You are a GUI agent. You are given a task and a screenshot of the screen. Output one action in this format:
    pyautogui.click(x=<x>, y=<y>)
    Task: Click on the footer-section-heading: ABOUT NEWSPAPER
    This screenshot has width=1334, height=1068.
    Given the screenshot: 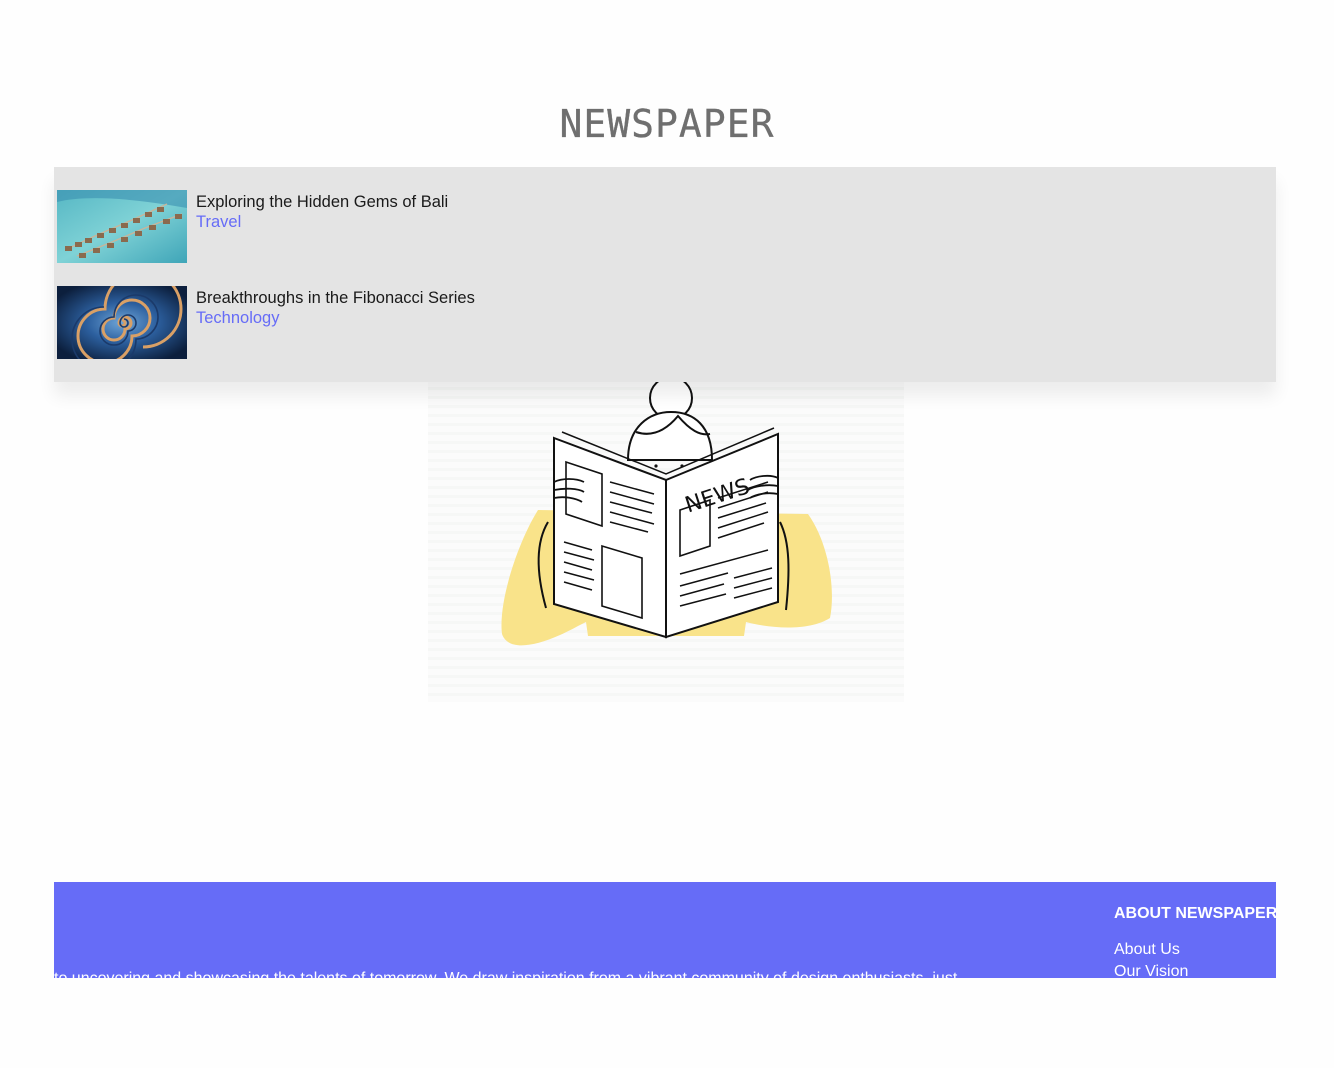 What is the action you would take?
    pyautogui.click(x=1195, y=913)
    